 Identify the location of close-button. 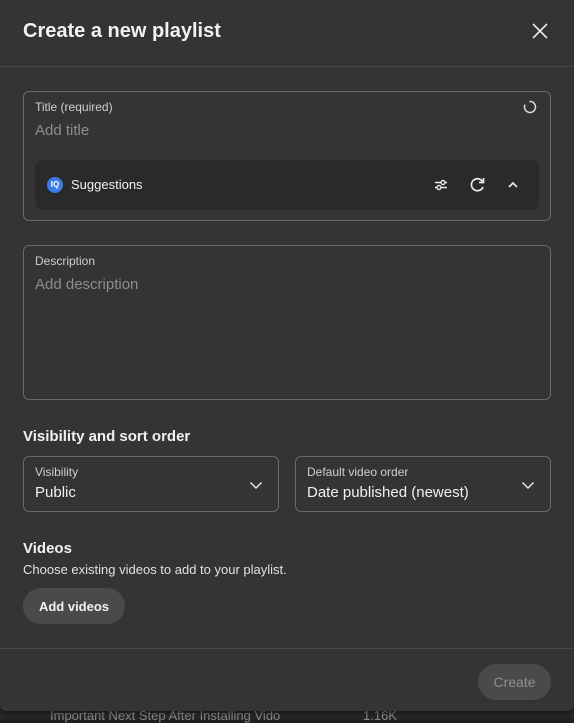
(540, 31).